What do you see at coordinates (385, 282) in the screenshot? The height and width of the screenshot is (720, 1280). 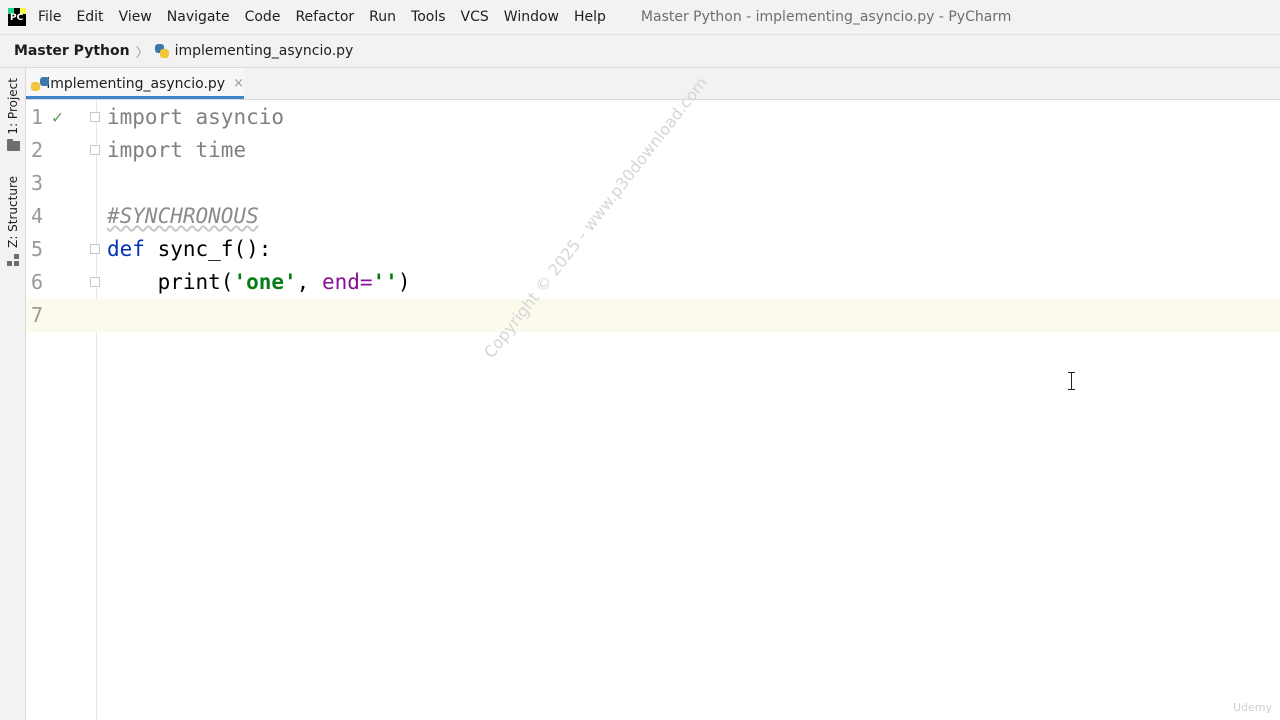 I see `string-literal: ''` at bounding box center [385, 282].